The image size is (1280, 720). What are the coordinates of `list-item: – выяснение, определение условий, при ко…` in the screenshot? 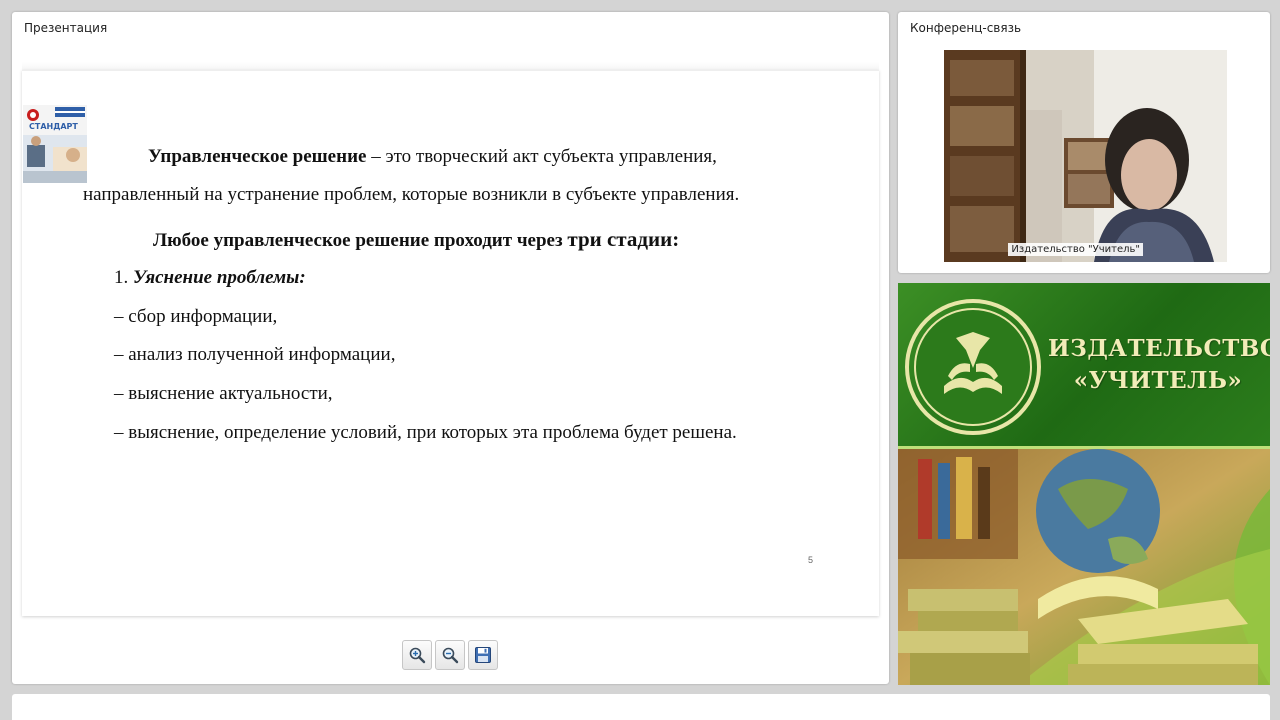 It's located at (425, 432).